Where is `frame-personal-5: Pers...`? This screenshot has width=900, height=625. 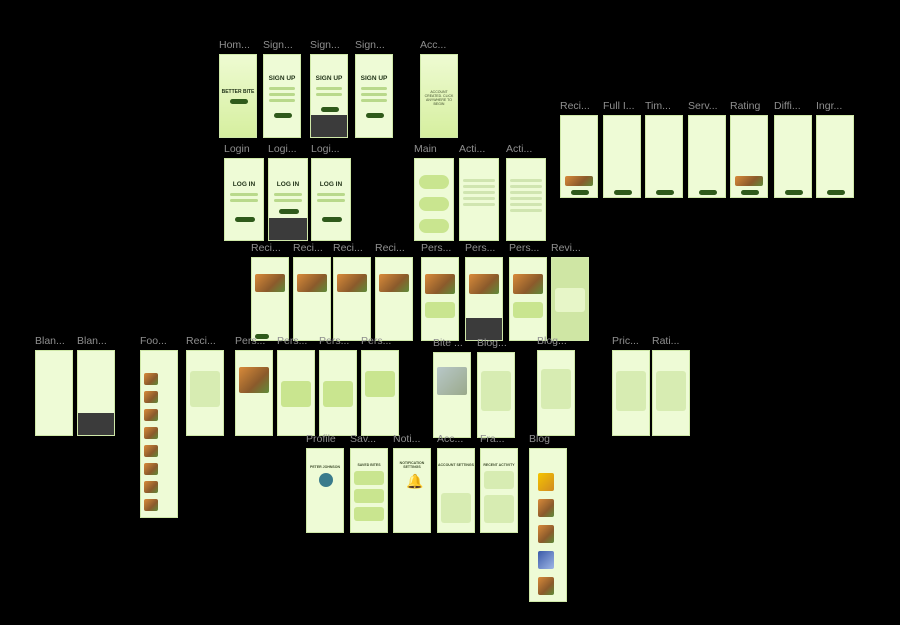
frame-personal-5: Pers... is located at coordinates (296, 385).